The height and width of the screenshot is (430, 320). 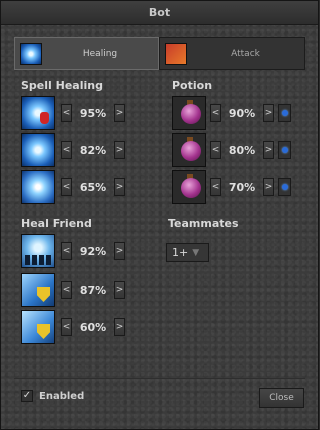 I want to click on attack-tab-icon, so click(x=176, y=53).